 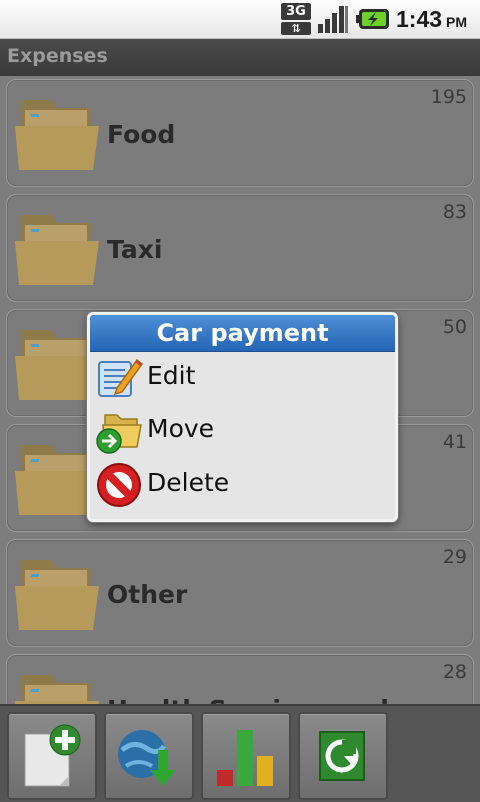 What do you see at coordinates (171, 375) in the screenshot?
I see `menu-item-label: Edit` at bounding box center [171, 375].